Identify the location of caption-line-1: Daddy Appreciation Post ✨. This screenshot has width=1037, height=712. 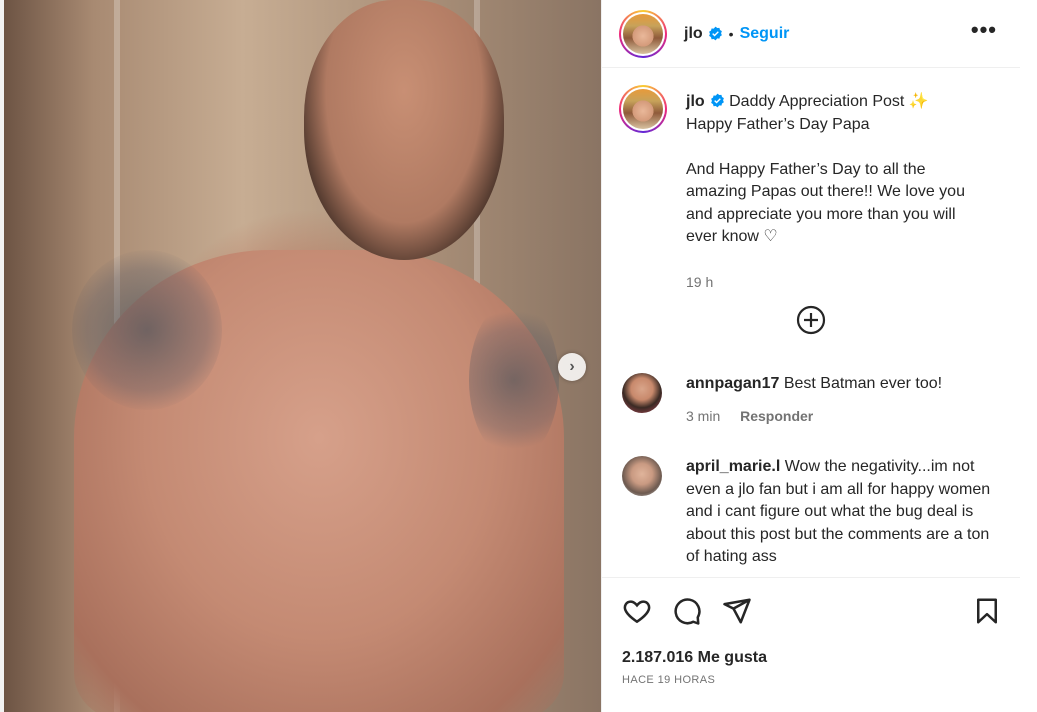
(829, 101).